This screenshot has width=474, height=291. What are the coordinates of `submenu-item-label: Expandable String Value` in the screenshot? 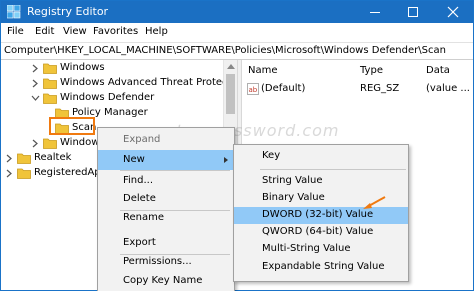 It's located at (323, 266).